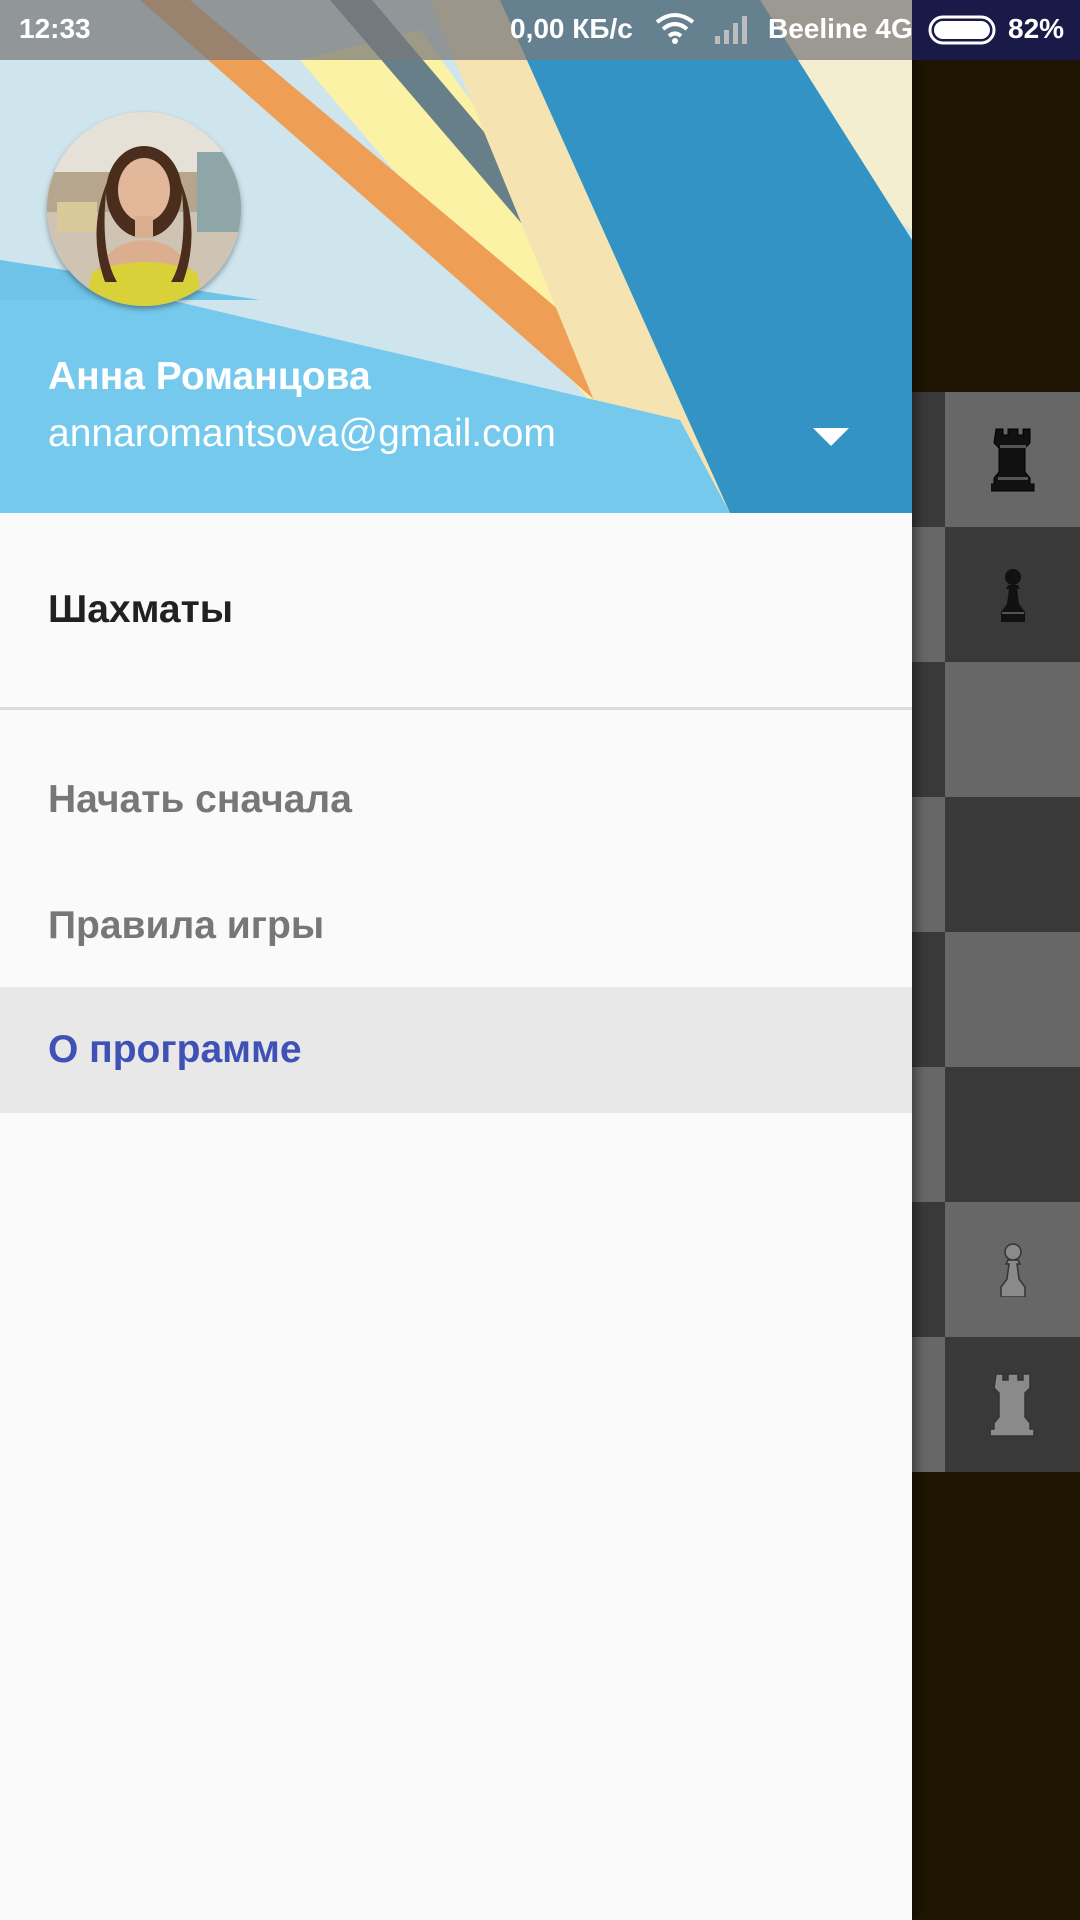  Describe the element at coordinates (209, 376) in the screenshot. I see `user-name: Анна Романцова` at that location.